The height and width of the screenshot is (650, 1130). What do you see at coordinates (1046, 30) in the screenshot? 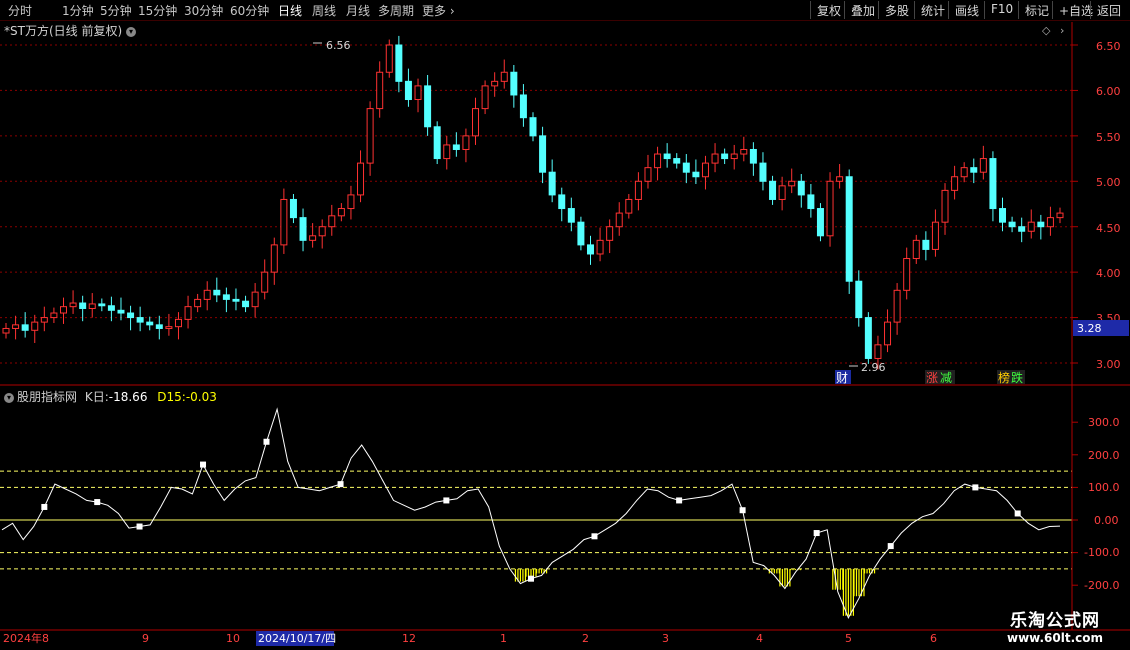
I see `diamond-icon: ◇` at bounding box center [1046, 30].